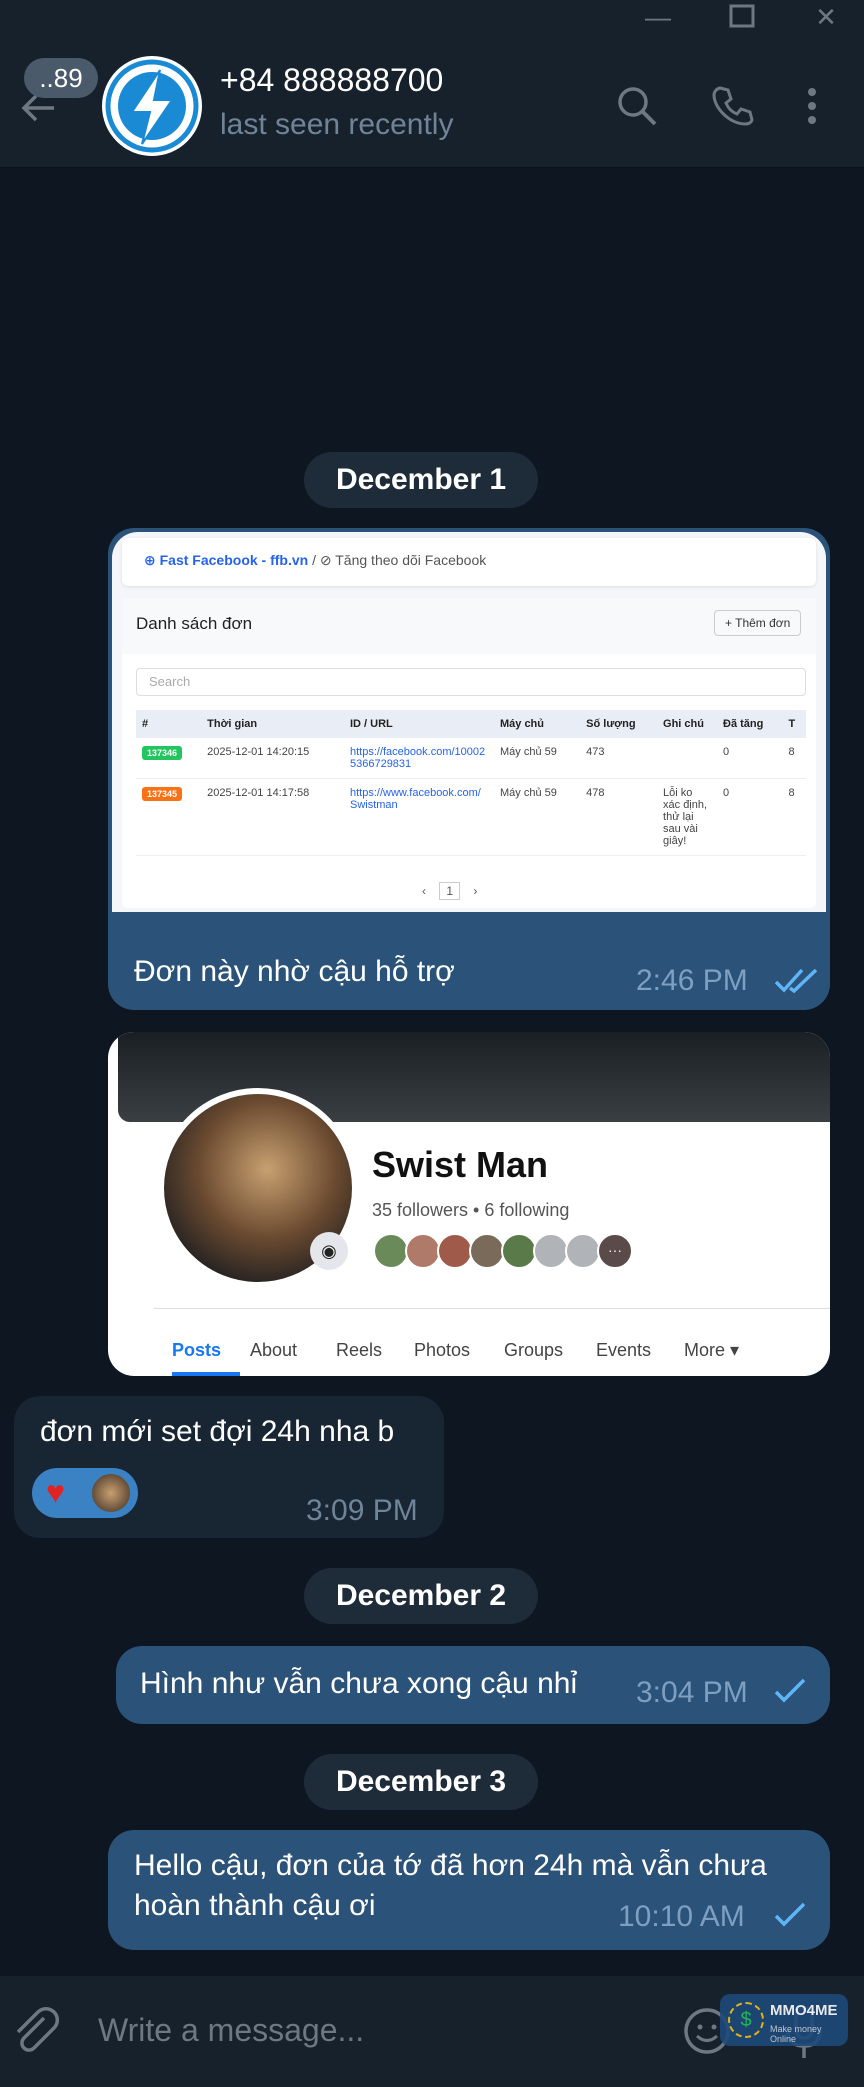 The width and height of the screenshot is (864, 2087). I want to click on phone-icon, so click(732, 106).